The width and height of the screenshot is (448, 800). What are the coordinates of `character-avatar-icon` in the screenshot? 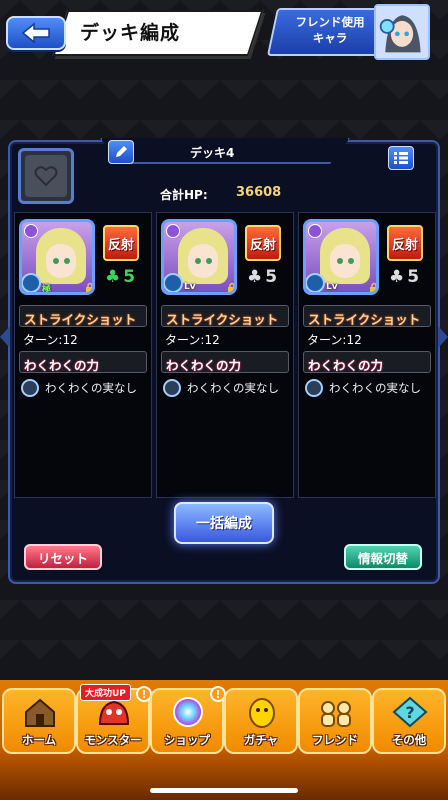 It's located at (402, 32).